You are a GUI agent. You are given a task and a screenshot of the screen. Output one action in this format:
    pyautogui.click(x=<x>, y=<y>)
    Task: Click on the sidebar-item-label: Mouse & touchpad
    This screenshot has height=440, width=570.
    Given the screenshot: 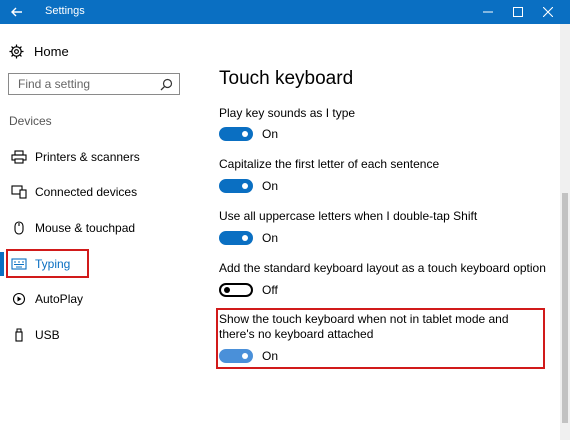 What is the action you would take?
    pyautogui.click(x=85, y=228)
    